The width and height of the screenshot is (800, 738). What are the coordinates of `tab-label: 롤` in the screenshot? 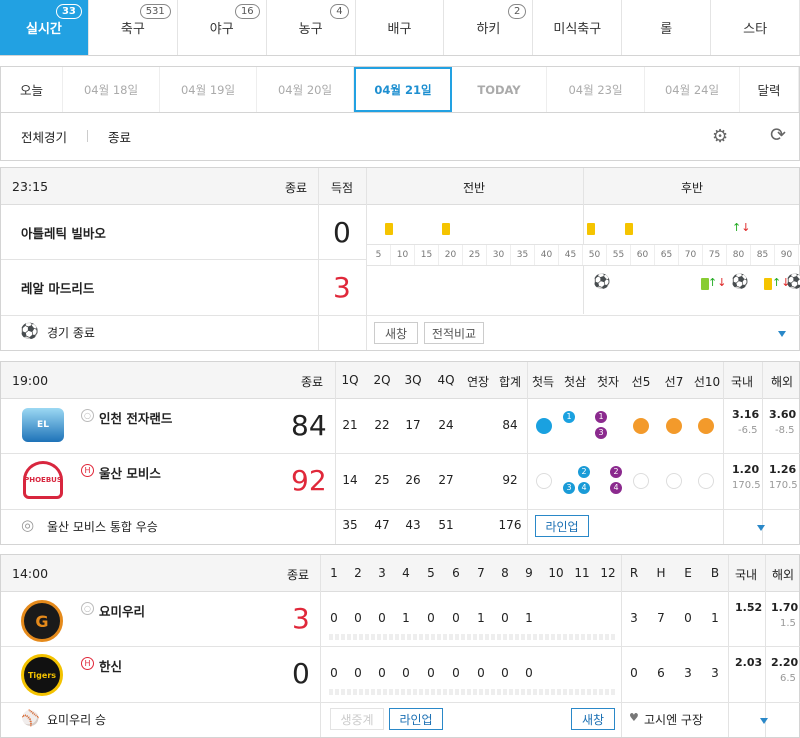 It's located at (666, 29).